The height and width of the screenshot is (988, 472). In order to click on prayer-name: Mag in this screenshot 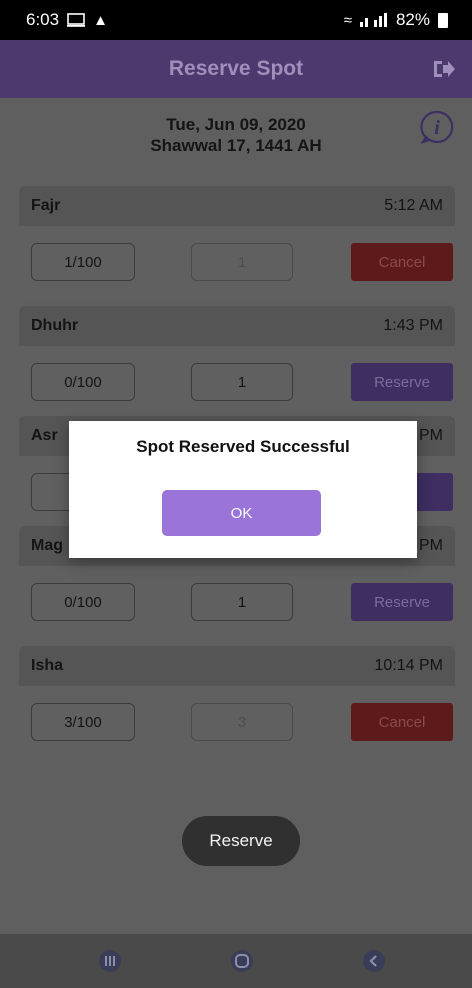, I will do `click(47, 545)`.